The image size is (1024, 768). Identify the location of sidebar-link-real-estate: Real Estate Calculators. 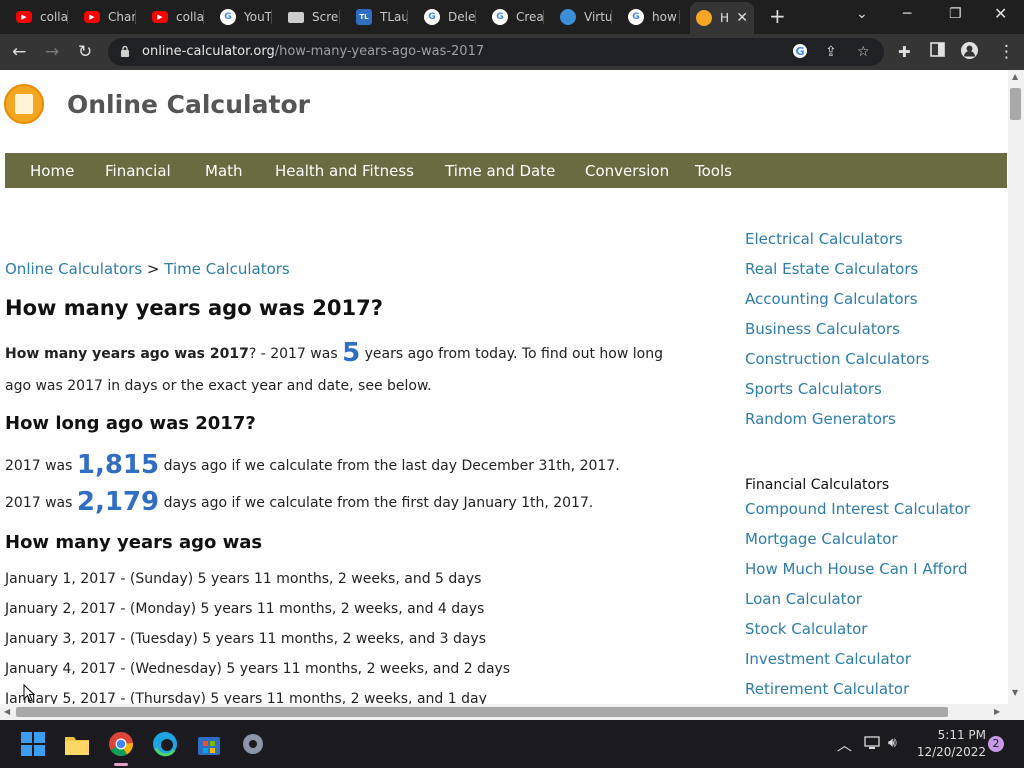
(831, 269).